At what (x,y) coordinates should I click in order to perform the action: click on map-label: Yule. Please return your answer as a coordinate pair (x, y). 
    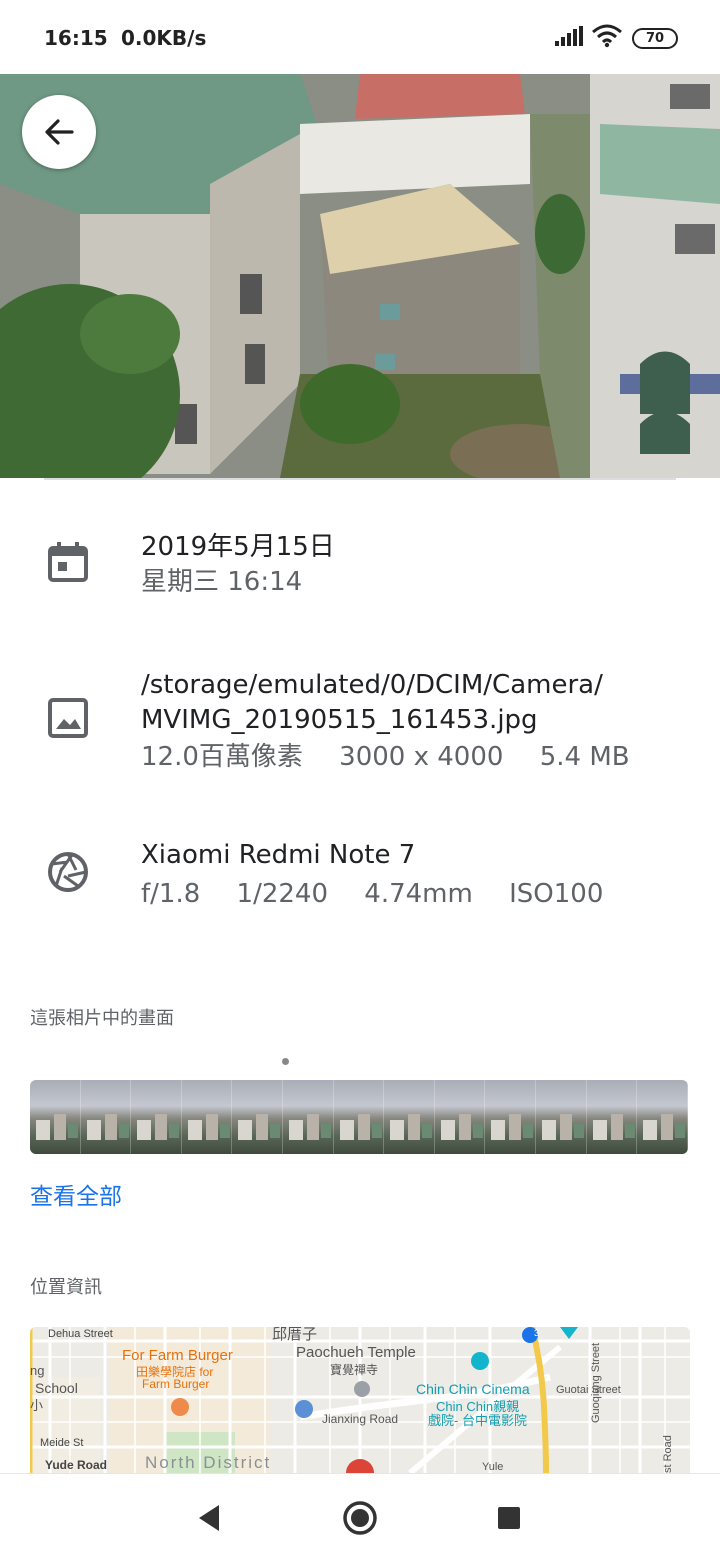
    Looking at the image, I should click on (493, 1467).